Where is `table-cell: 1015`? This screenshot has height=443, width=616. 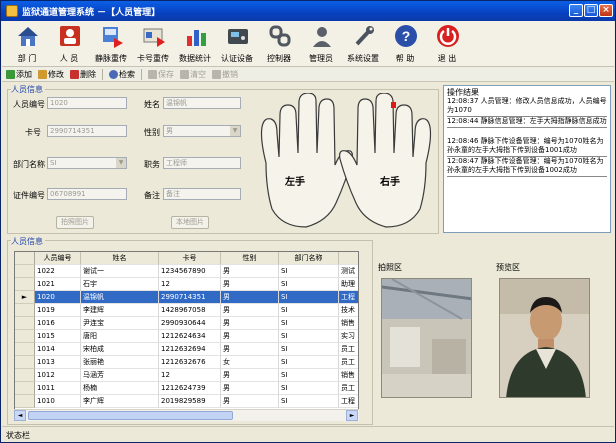
table-cell: 1015 is located at coordinates (58, 336).